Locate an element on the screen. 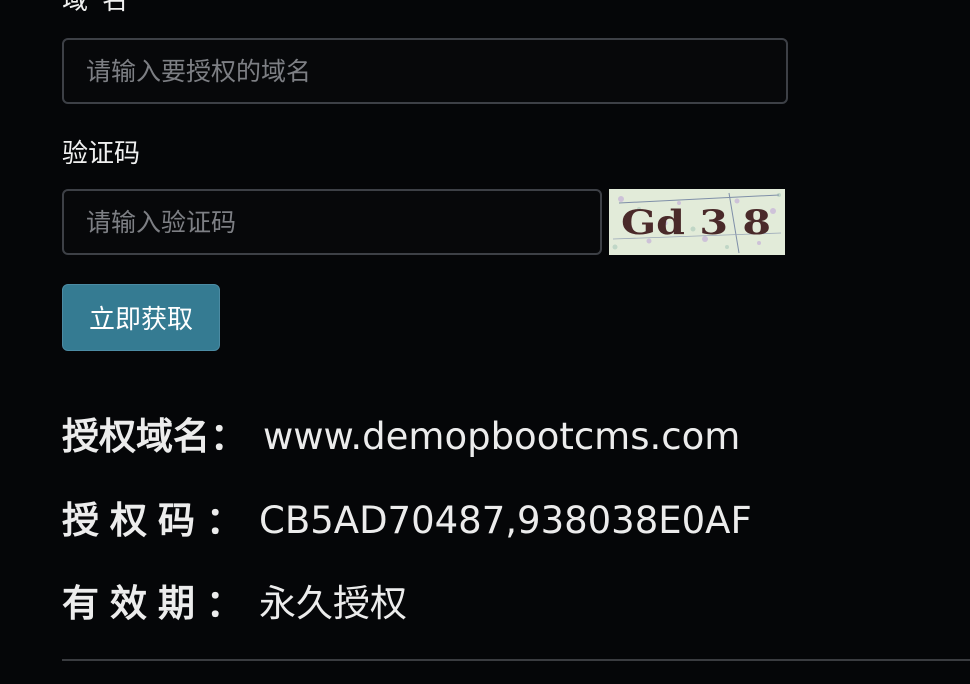 The width and height of the screenshot is (970, 684). captcha-input is located at coordinates (332, 222).